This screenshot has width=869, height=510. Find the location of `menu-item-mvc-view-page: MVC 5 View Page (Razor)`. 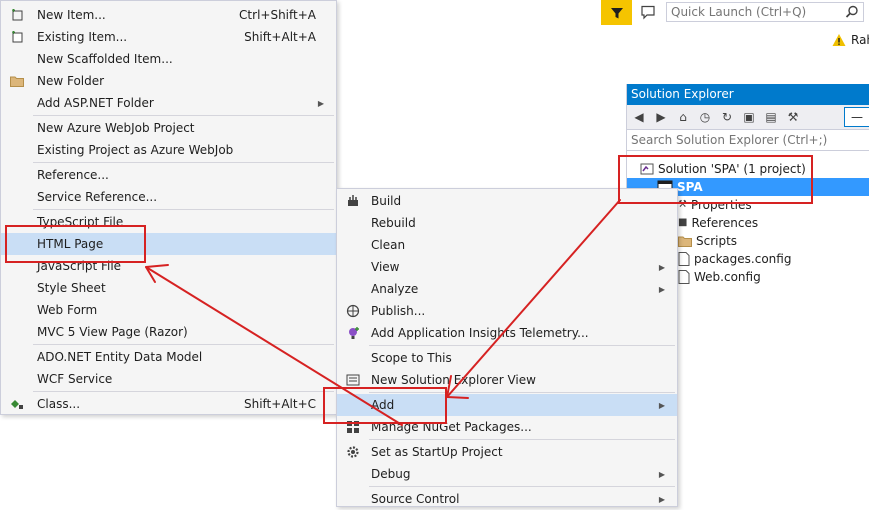

menu-item-mvc-view-page: MVC 5 View Page (Razor) is located at coordinates (168, 332).